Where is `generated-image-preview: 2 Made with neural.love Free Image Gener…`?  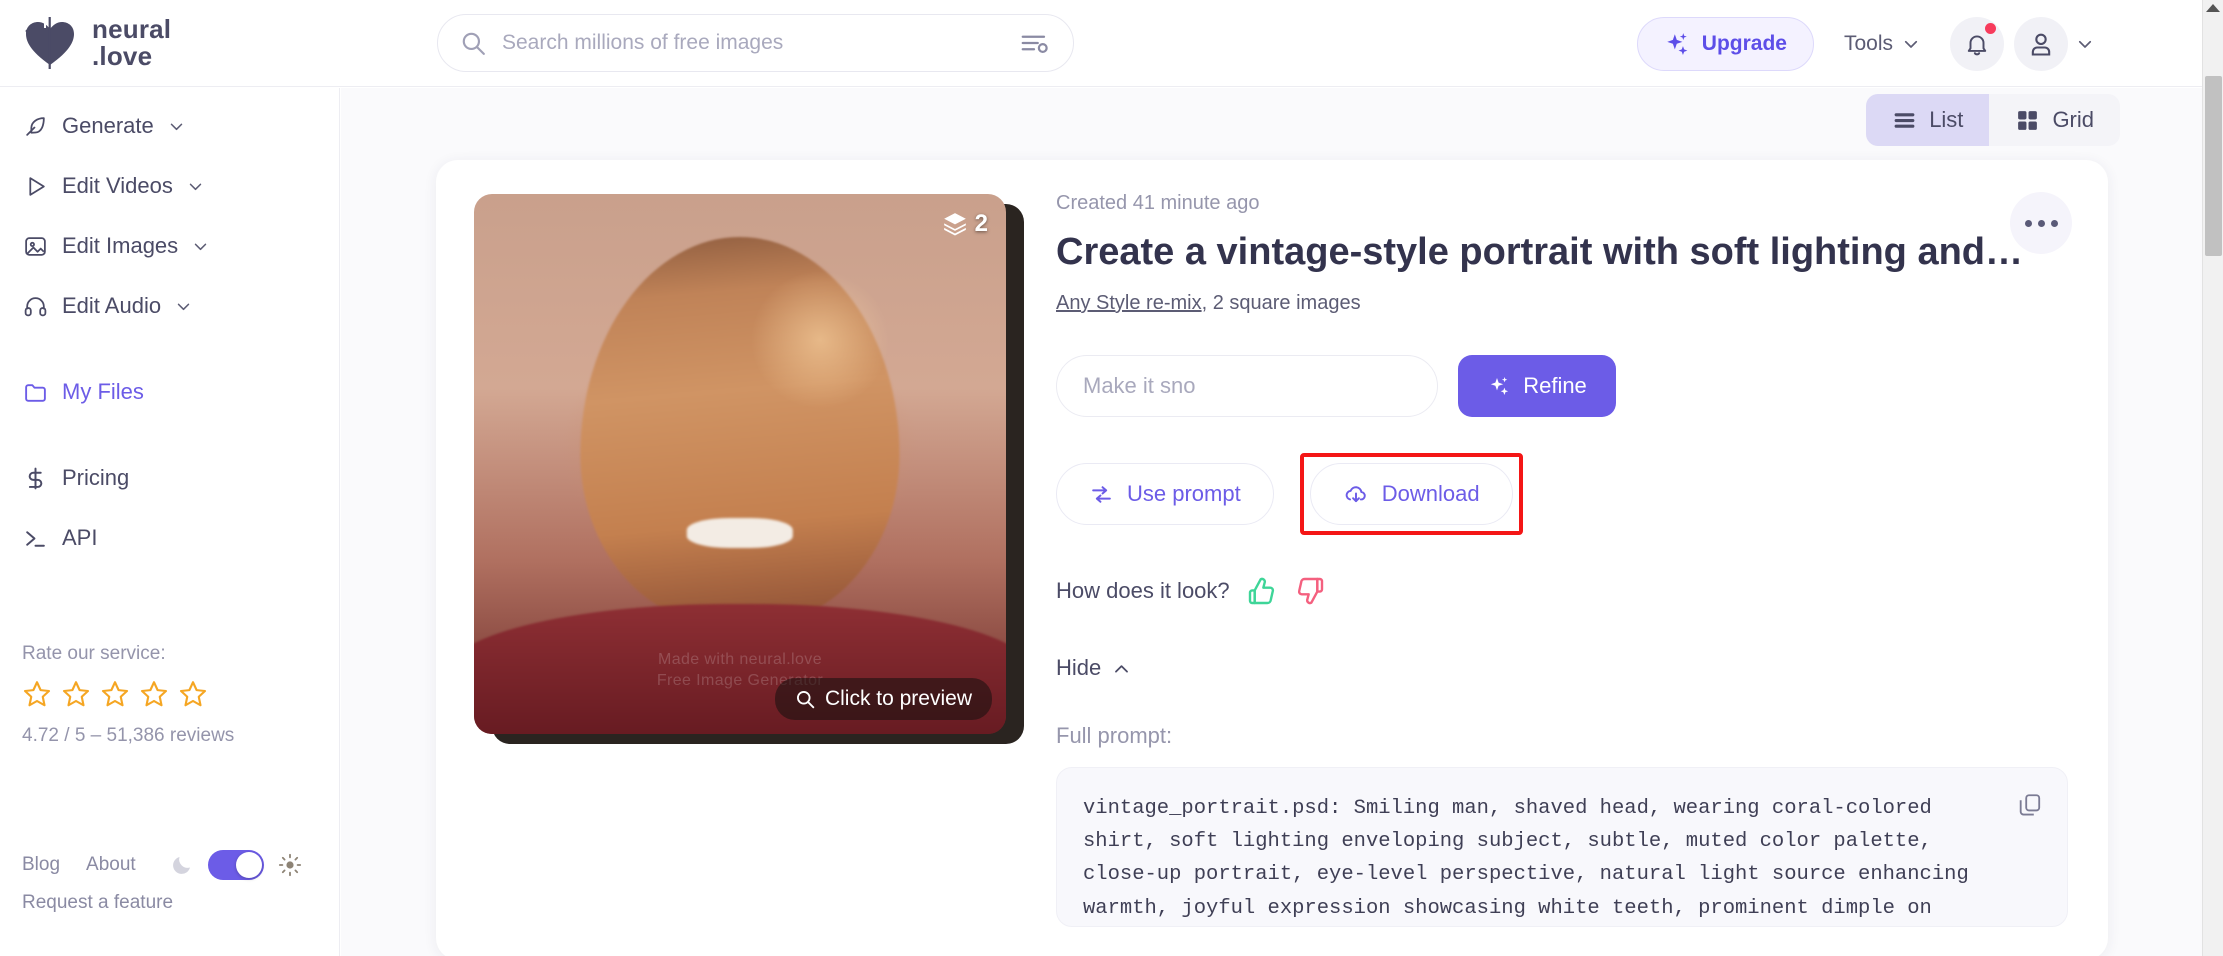
generated-image-preview: 2 Made with neural.love Free Image Gener… is located at coordinates (740, 464).